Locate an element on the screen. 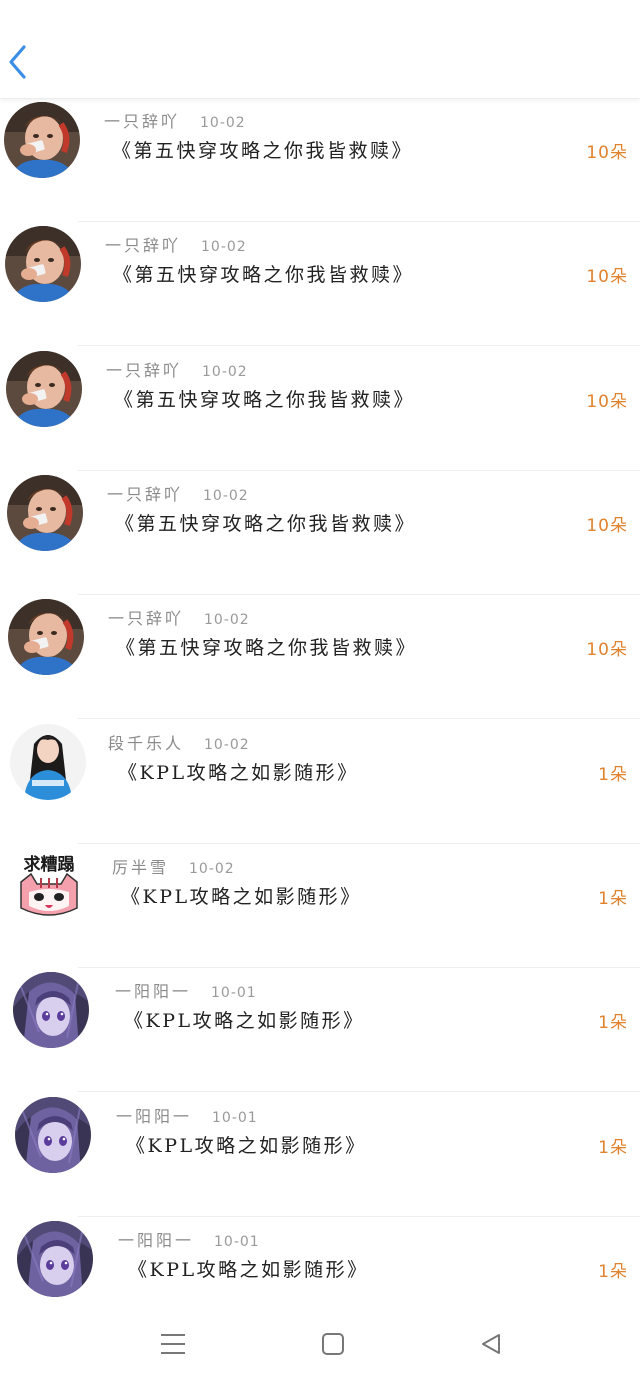 This screenshot has width=640, height=1388. user-name: 厉半雪 is located at coordinates (140, 866).